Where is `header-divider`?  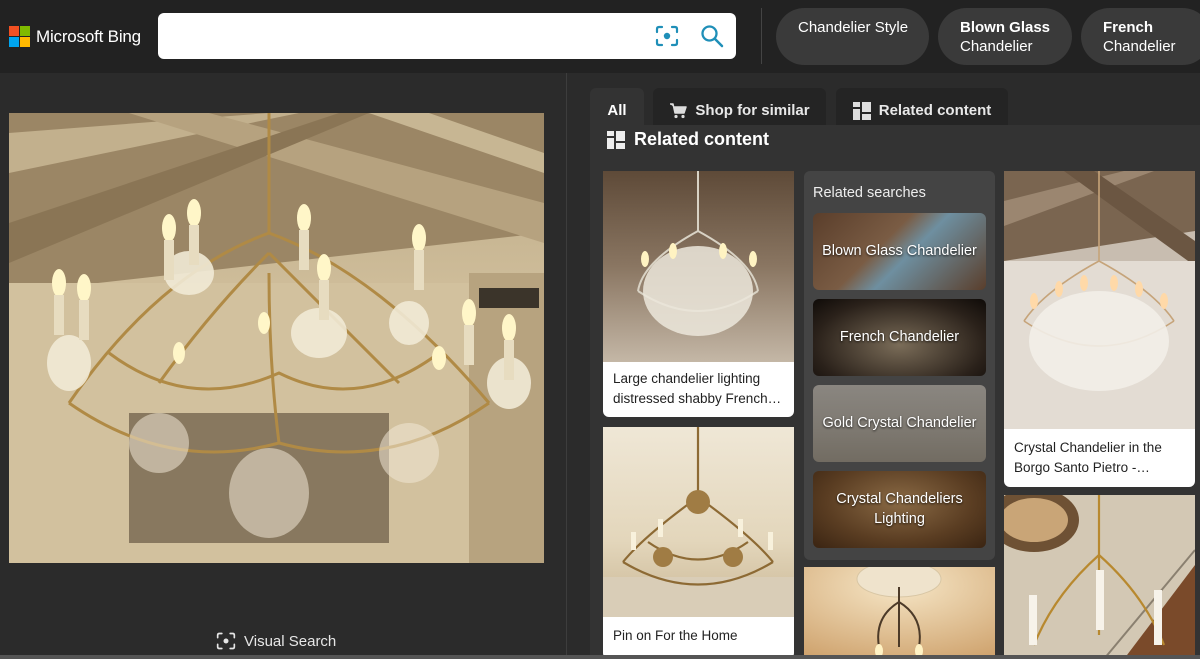 header-divider is located at coordinates (761, 36).